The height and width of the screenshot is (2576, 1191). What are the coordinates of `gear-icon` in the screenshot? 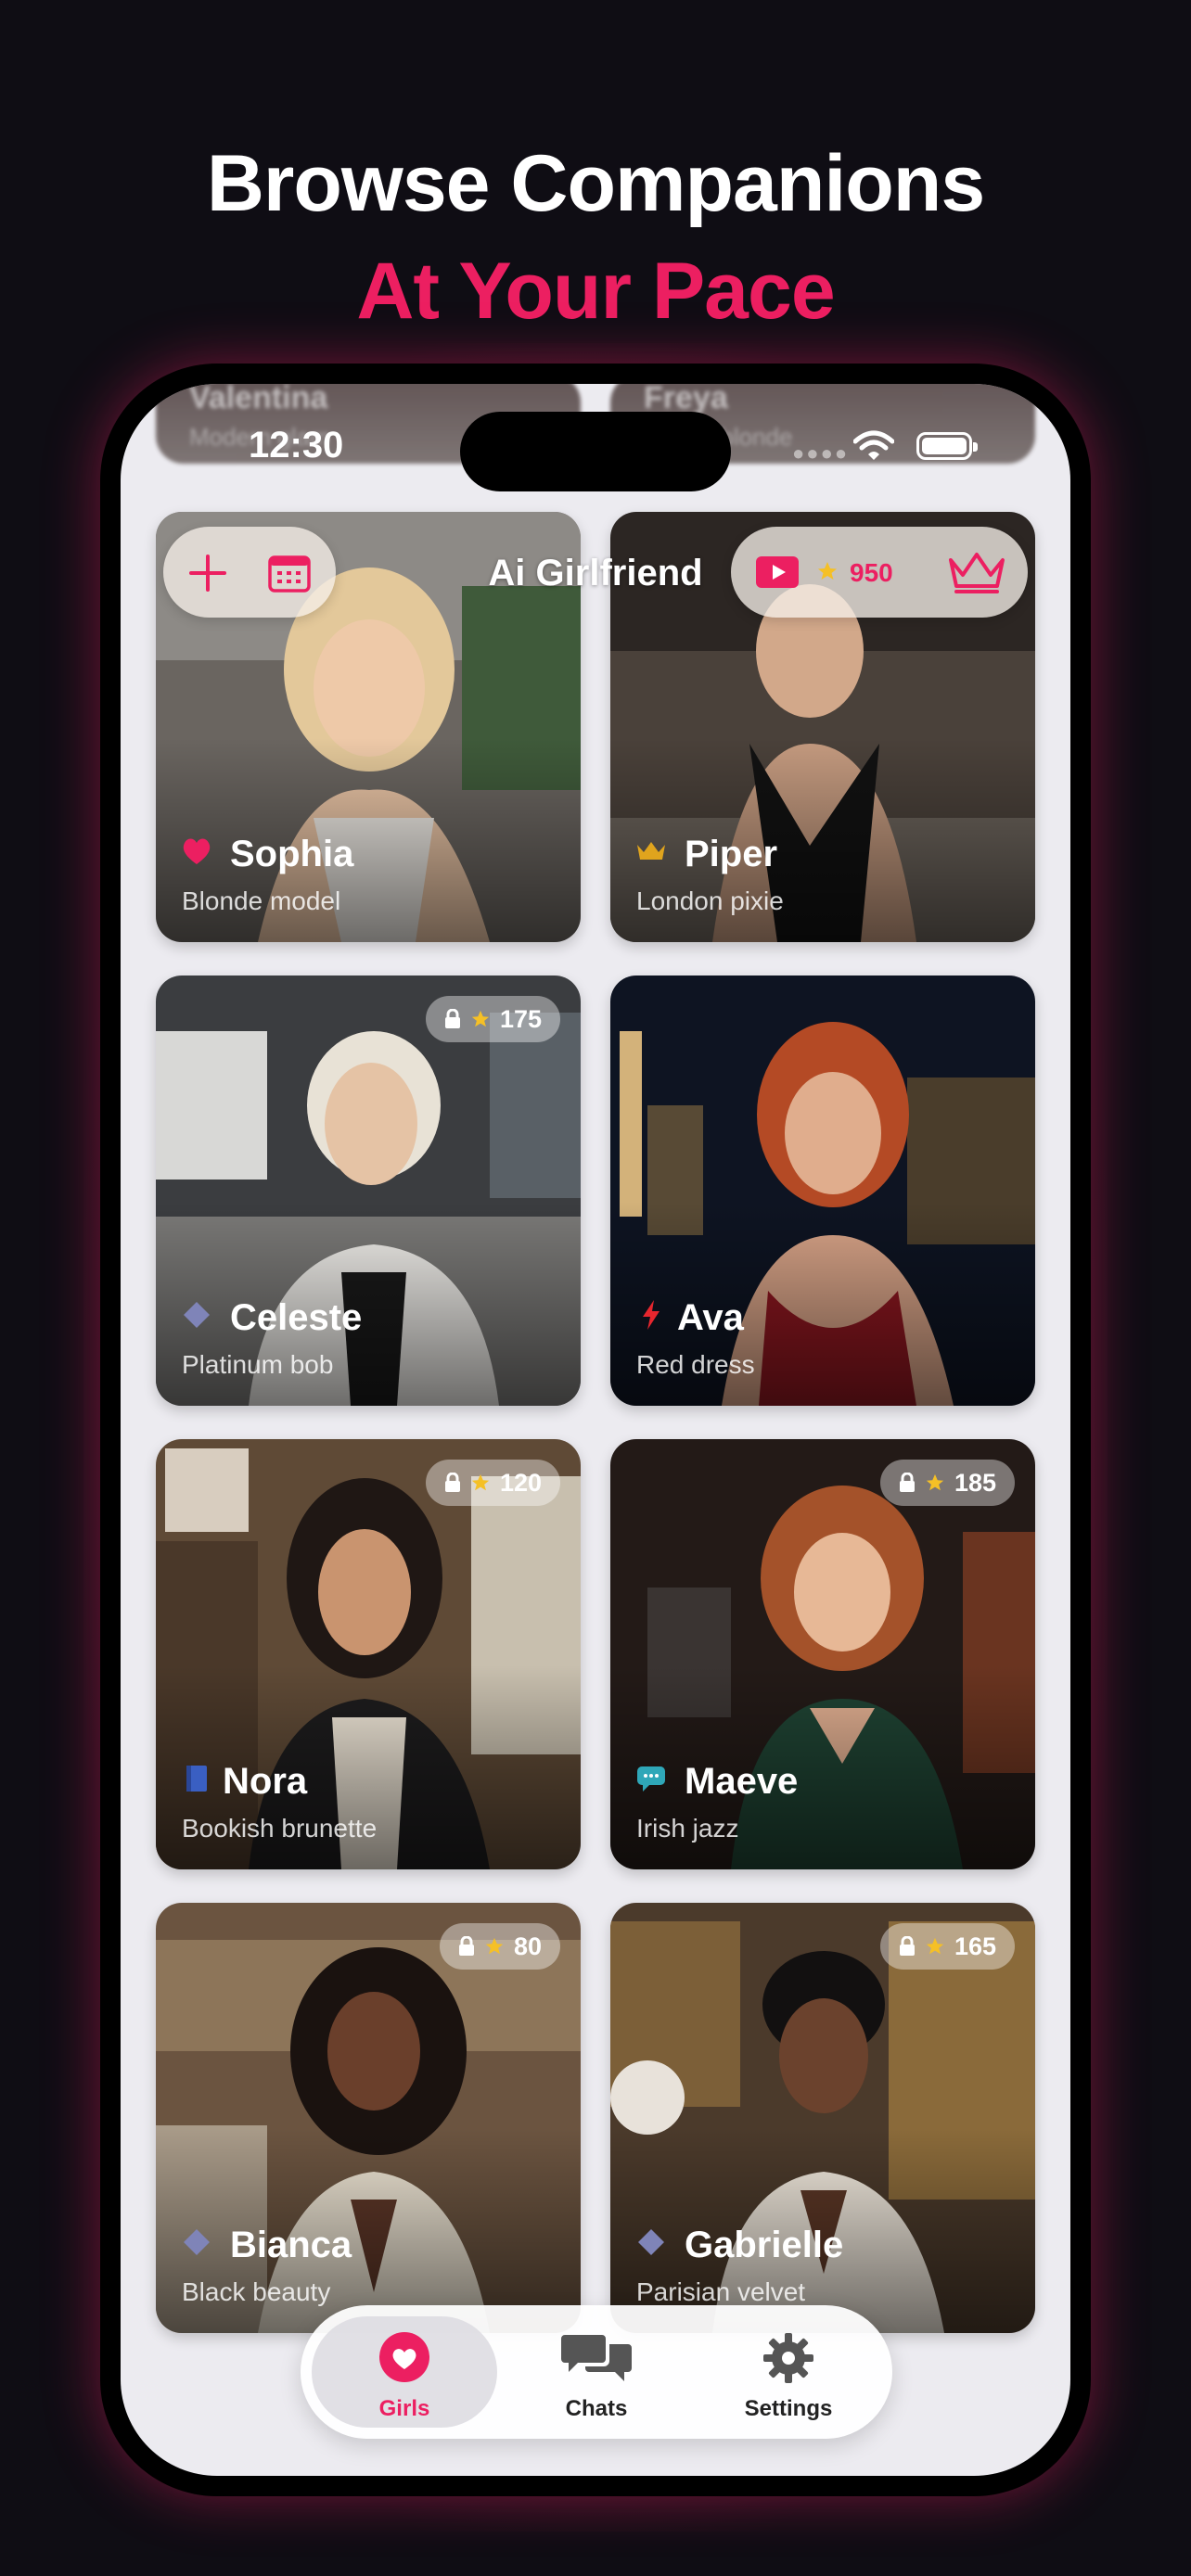 It's located at (788, 2358).